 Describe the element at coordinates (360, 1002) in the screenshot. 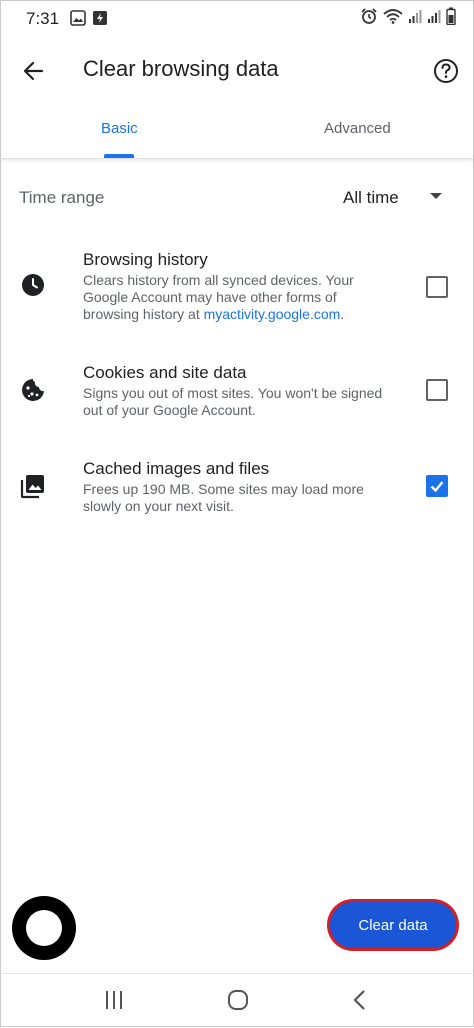

I see `back-icon` at that location.